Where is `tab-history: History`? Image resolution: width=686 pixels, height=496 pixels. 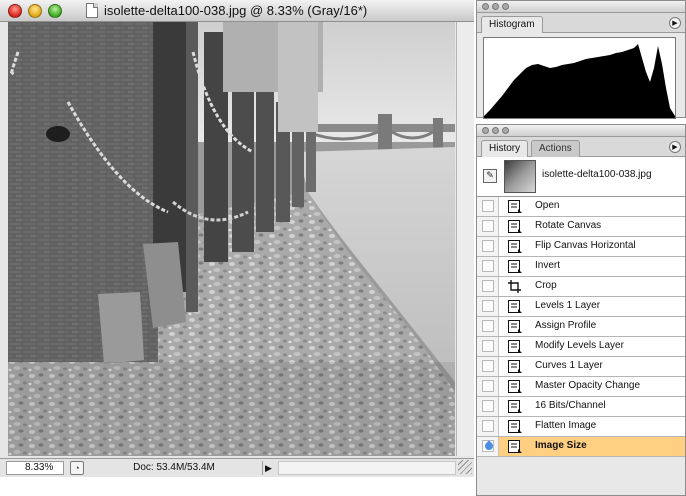
tab-history: History is located at coordinates (505, 148).